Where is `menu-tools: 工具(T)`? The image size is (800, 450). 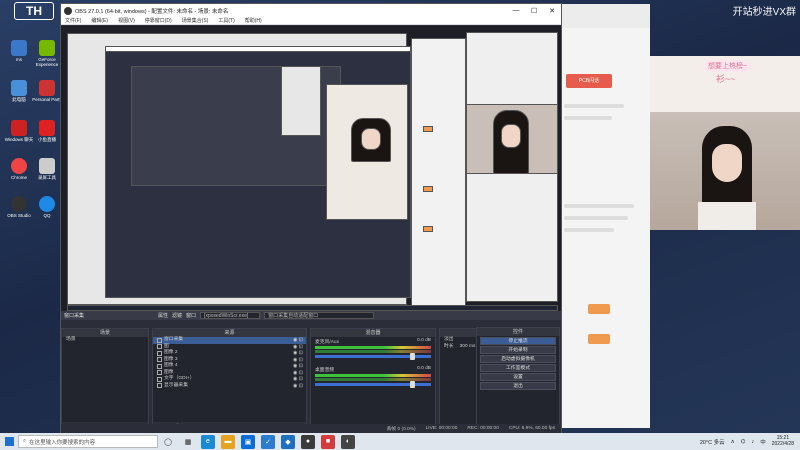
menu-tools: 工具(T) is located at coordinates (226, 20).